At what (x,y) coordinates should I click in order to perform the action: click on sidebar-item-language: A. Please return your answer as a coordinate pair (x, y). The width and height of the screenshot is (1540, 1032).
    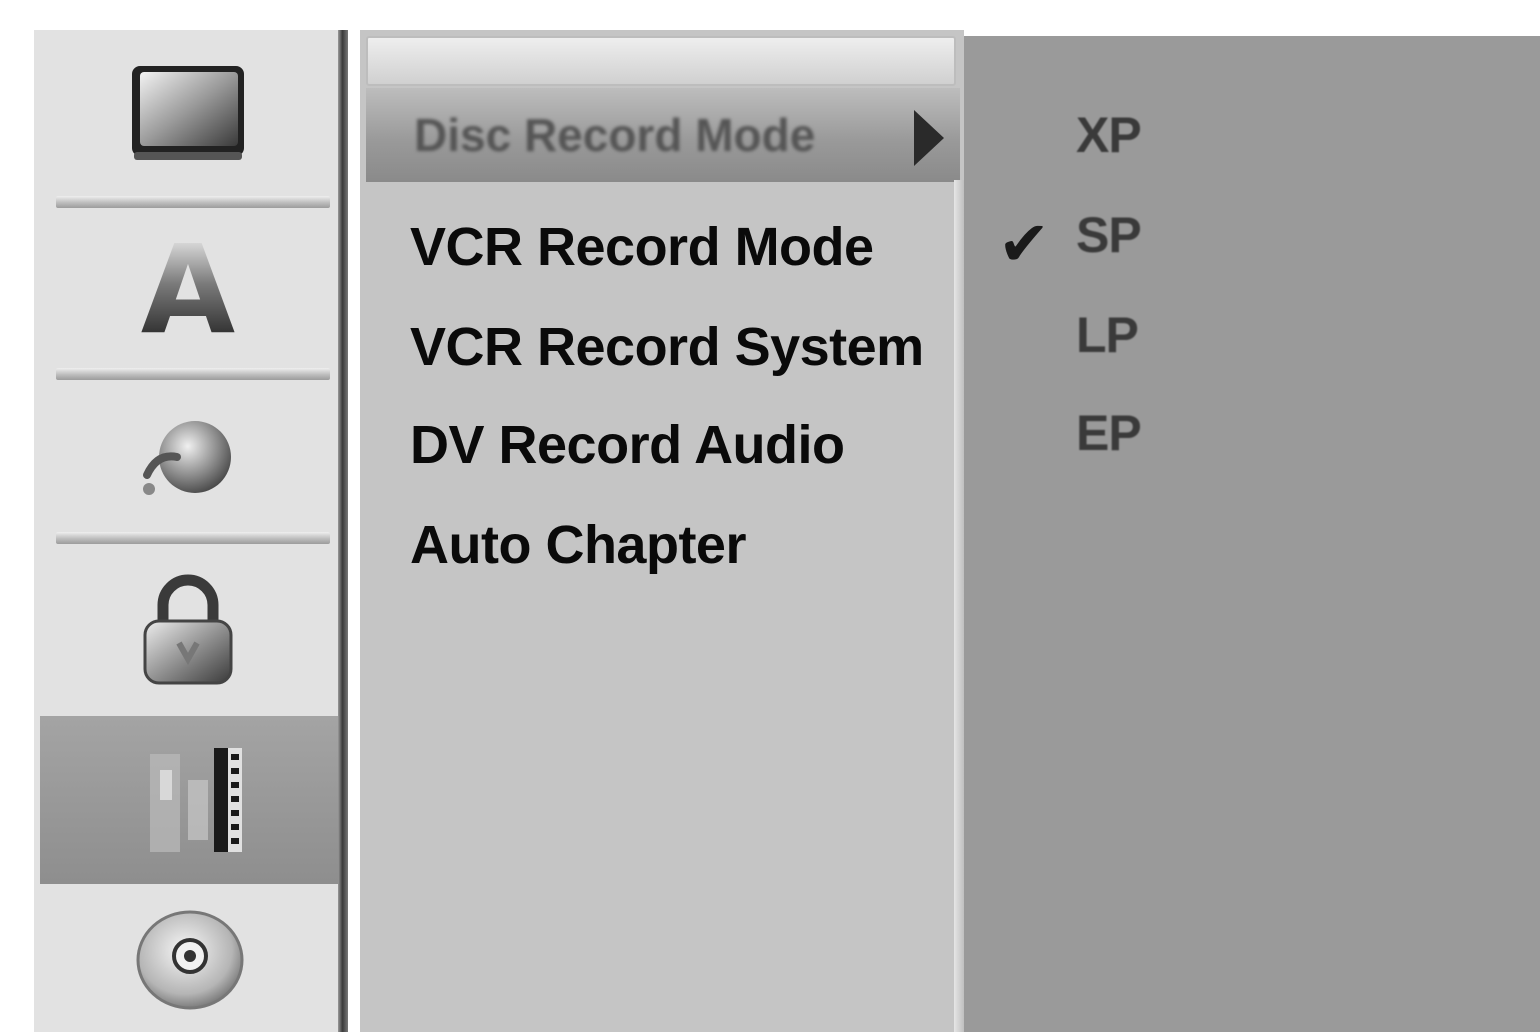
    Looking at the image, I should click on (188, 290).